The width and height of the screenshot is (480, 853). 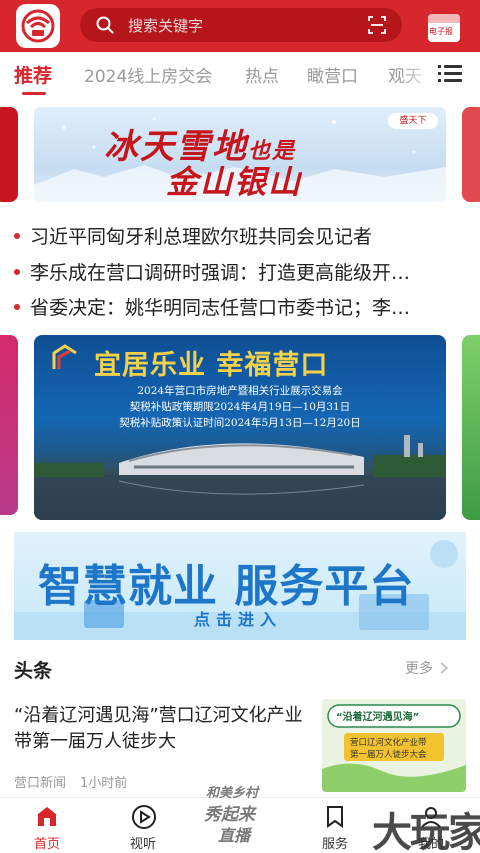 What do you see at coordinates (450, 74) in the screenshot?
I see `channel-menu-icon` at bounding box center [450, 74].